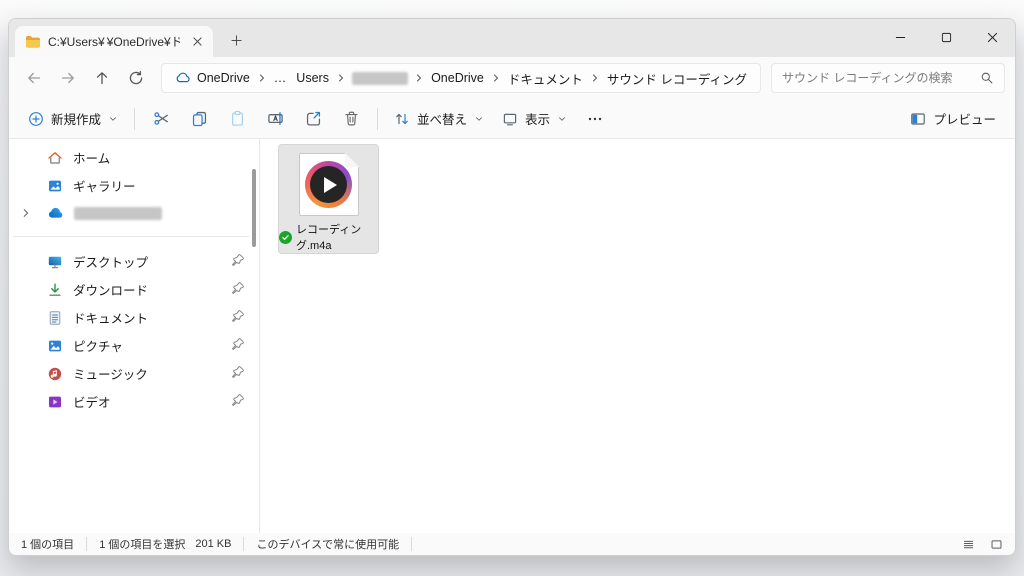  Describe the element at coordinates (351, 119) in the screenshot. I see `delete-icon` at that location.